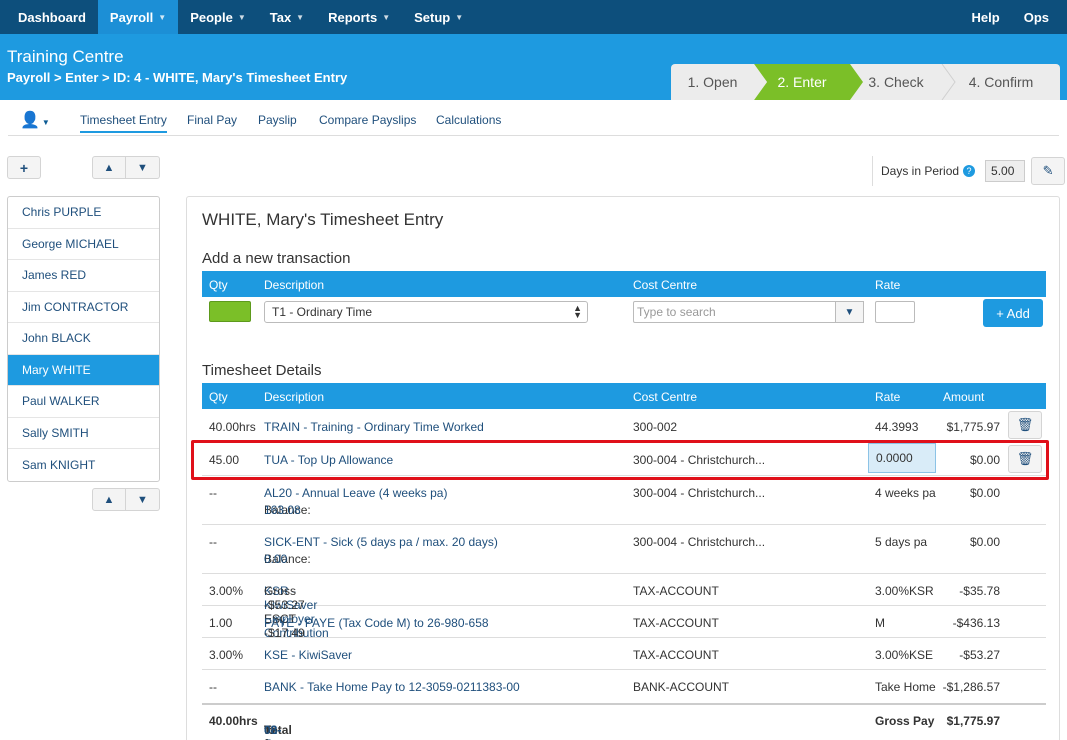 Image resolution: width=1067 pixels, height=740 pixels. Describe the element at coordinates (986, 17) in the screenshot. I see `nav-help: Help` at that location.